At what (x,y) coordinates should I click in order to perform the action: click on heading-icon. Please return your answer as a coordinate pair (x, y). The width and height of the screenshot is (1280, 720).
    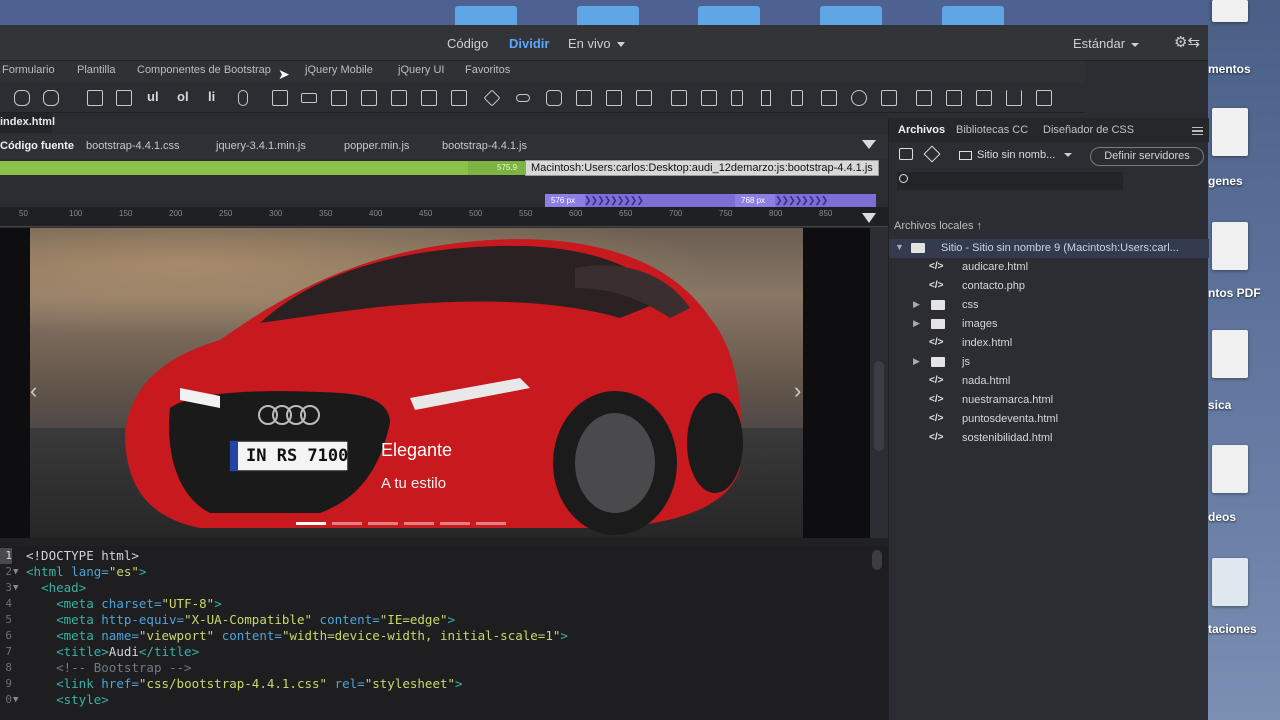
    Looking at the image, I should click on (51, 98).